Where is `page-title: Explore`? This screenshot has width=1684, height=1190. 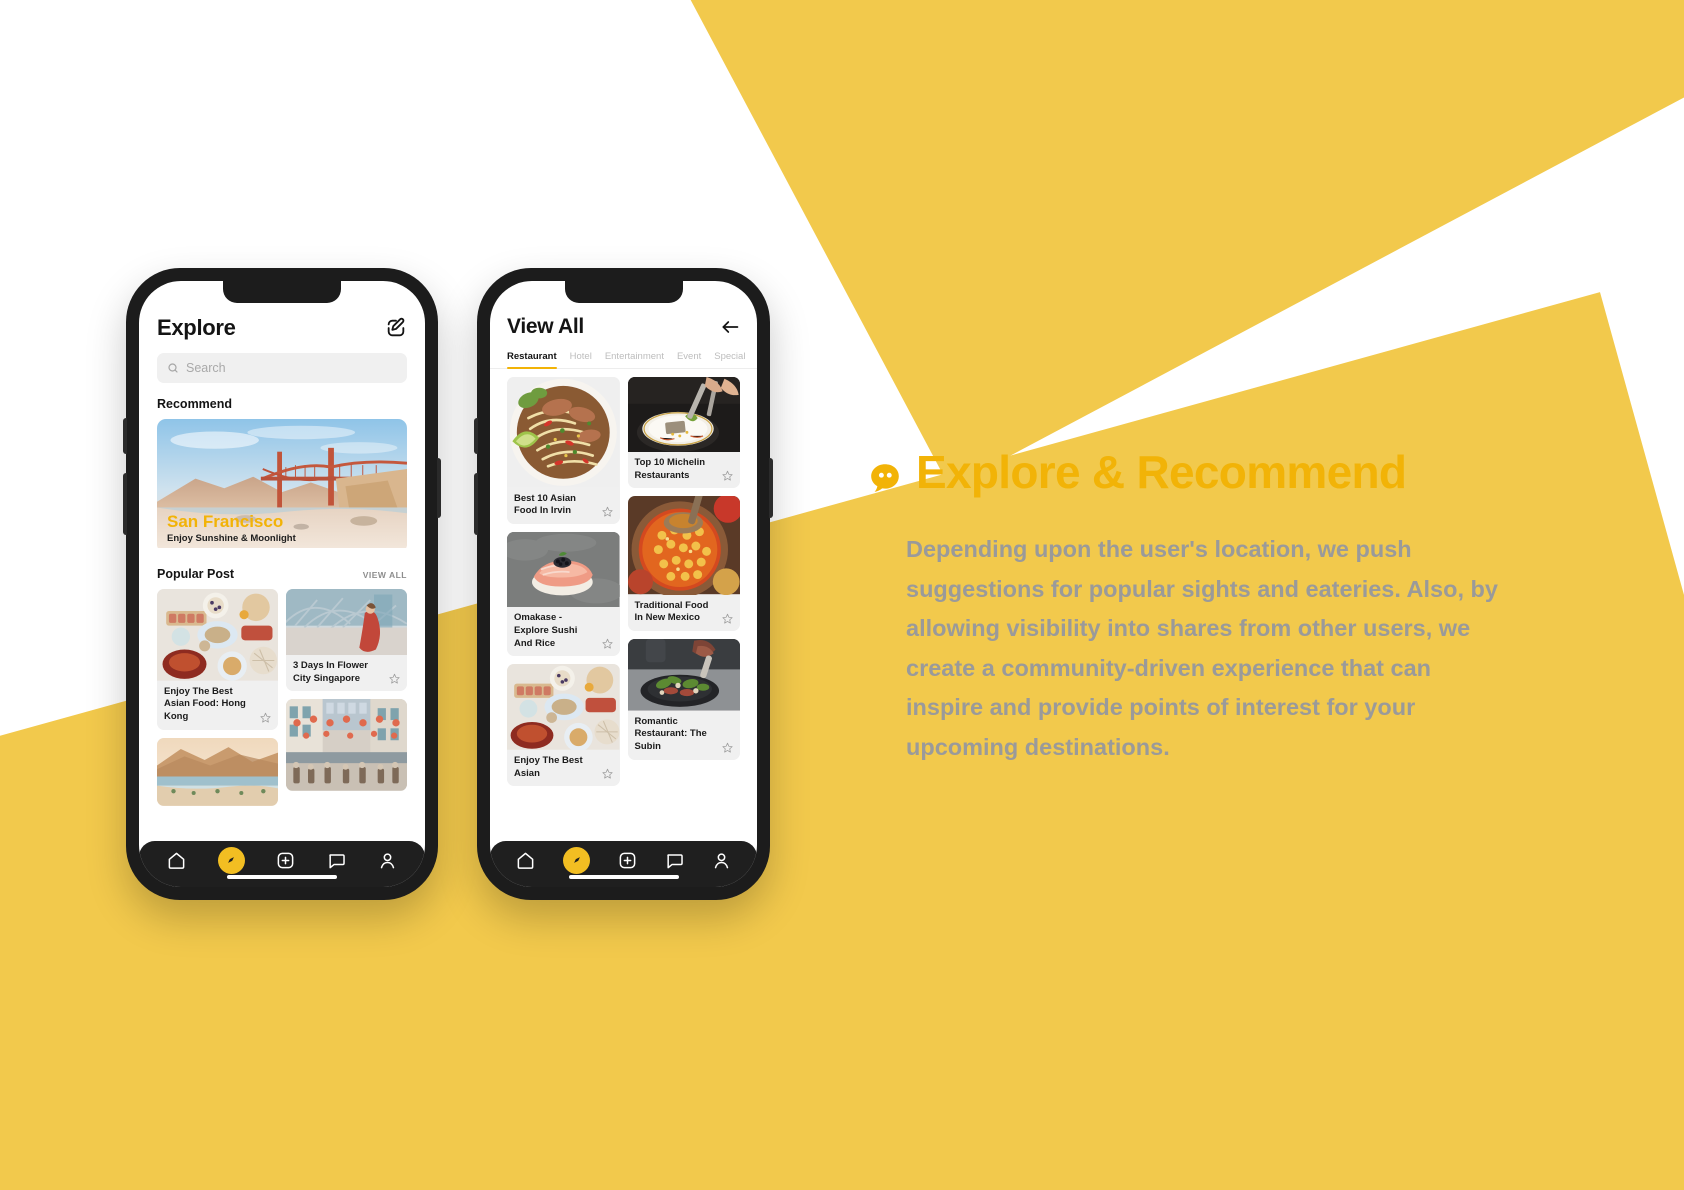 page-title: Explore is located at coordinates (196, 327).